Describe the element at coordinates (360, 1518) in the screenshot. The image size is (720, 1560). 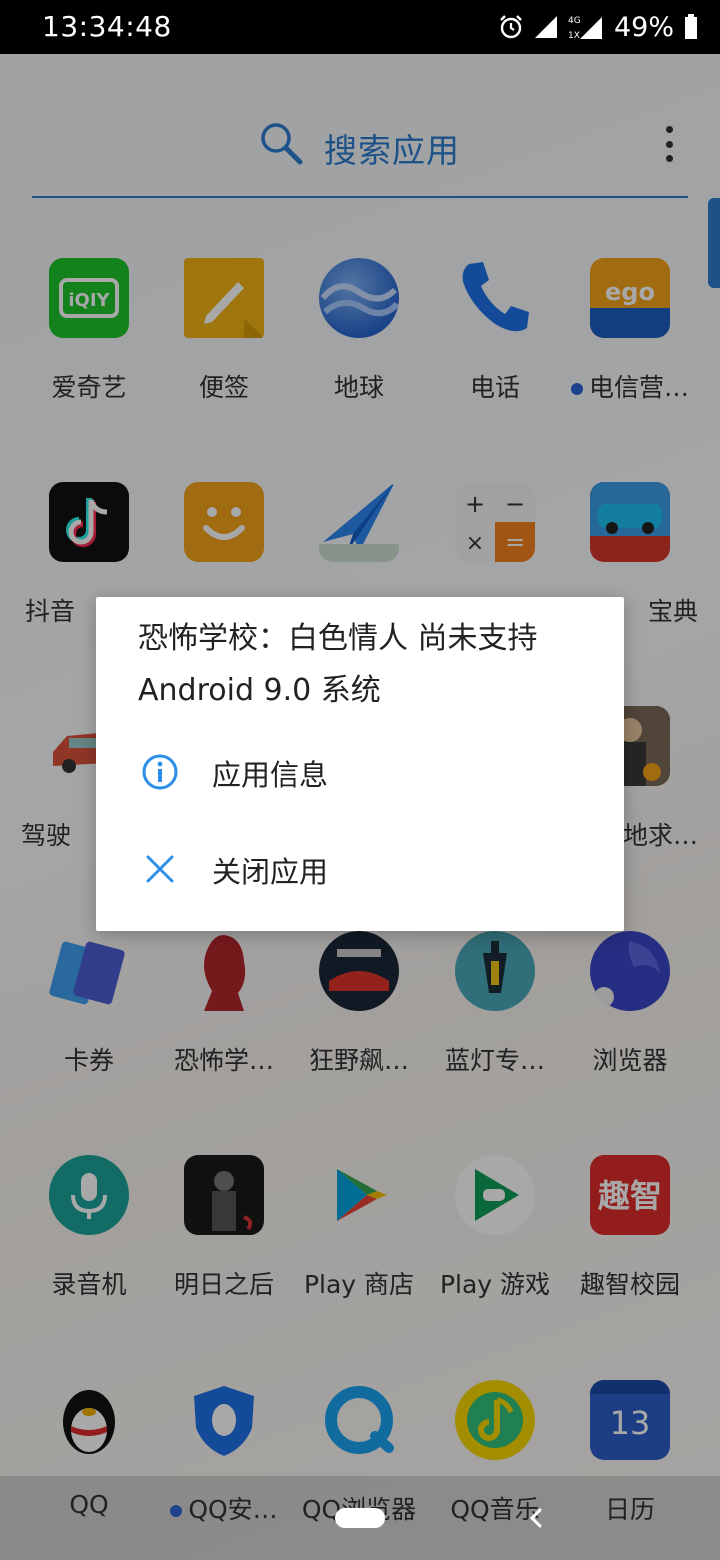
I see `home-gesture-pill` at that location.